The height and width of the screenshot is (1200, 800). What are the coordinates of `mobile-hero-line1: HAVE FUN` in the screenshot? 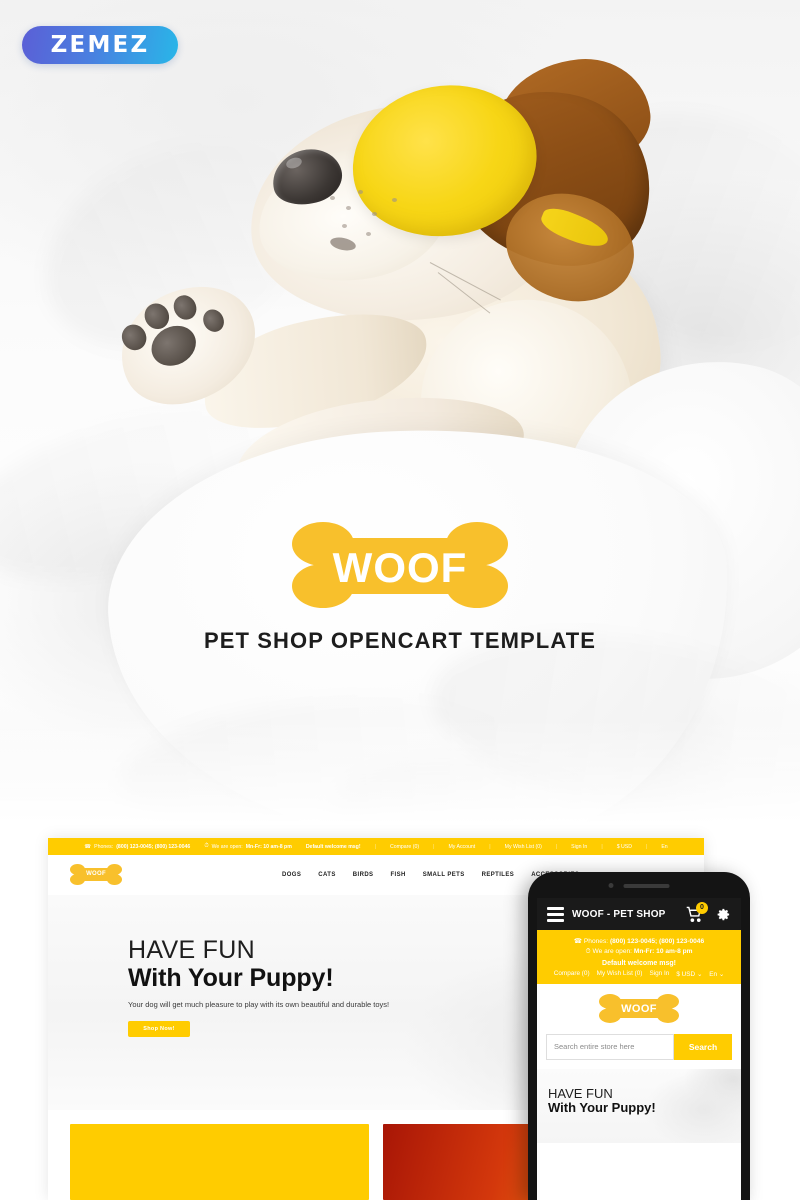 It's located at (580, 1093).